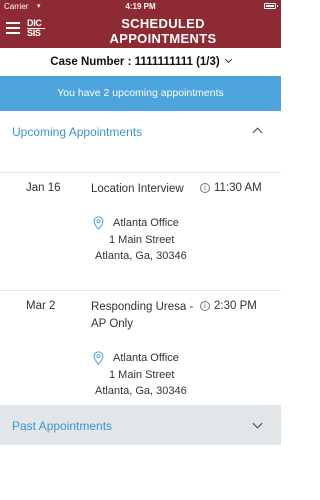 The height and width of the screenshot is (500, 320). What do you see at coordinates (235, 306) in the screenshot?
I see `appointment-time: 2:30 PM` at bounding box center [235, 306].